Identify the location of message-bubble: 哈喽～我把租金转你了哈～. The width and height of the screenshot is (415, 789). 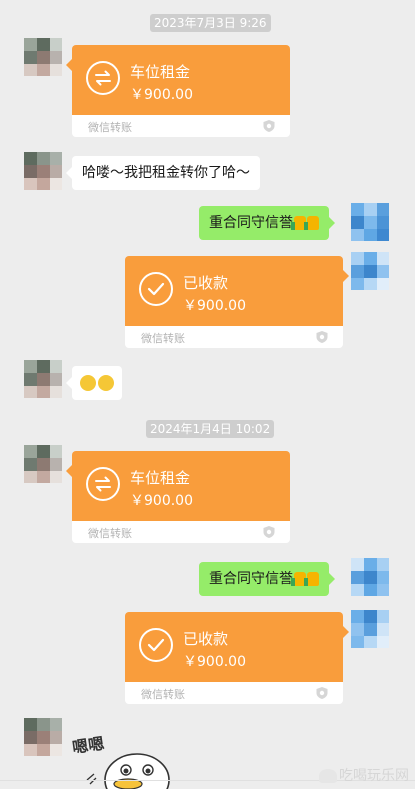
(163, 173).